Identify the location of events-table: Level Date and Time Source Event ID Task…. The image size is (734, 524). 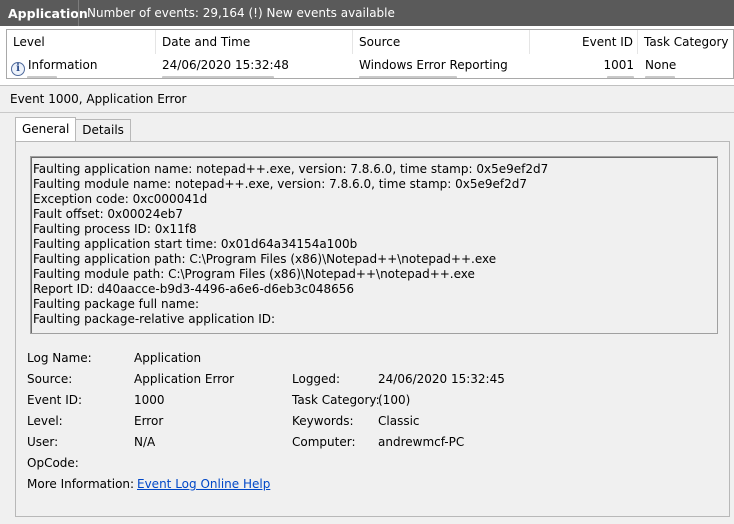
(370, 54).